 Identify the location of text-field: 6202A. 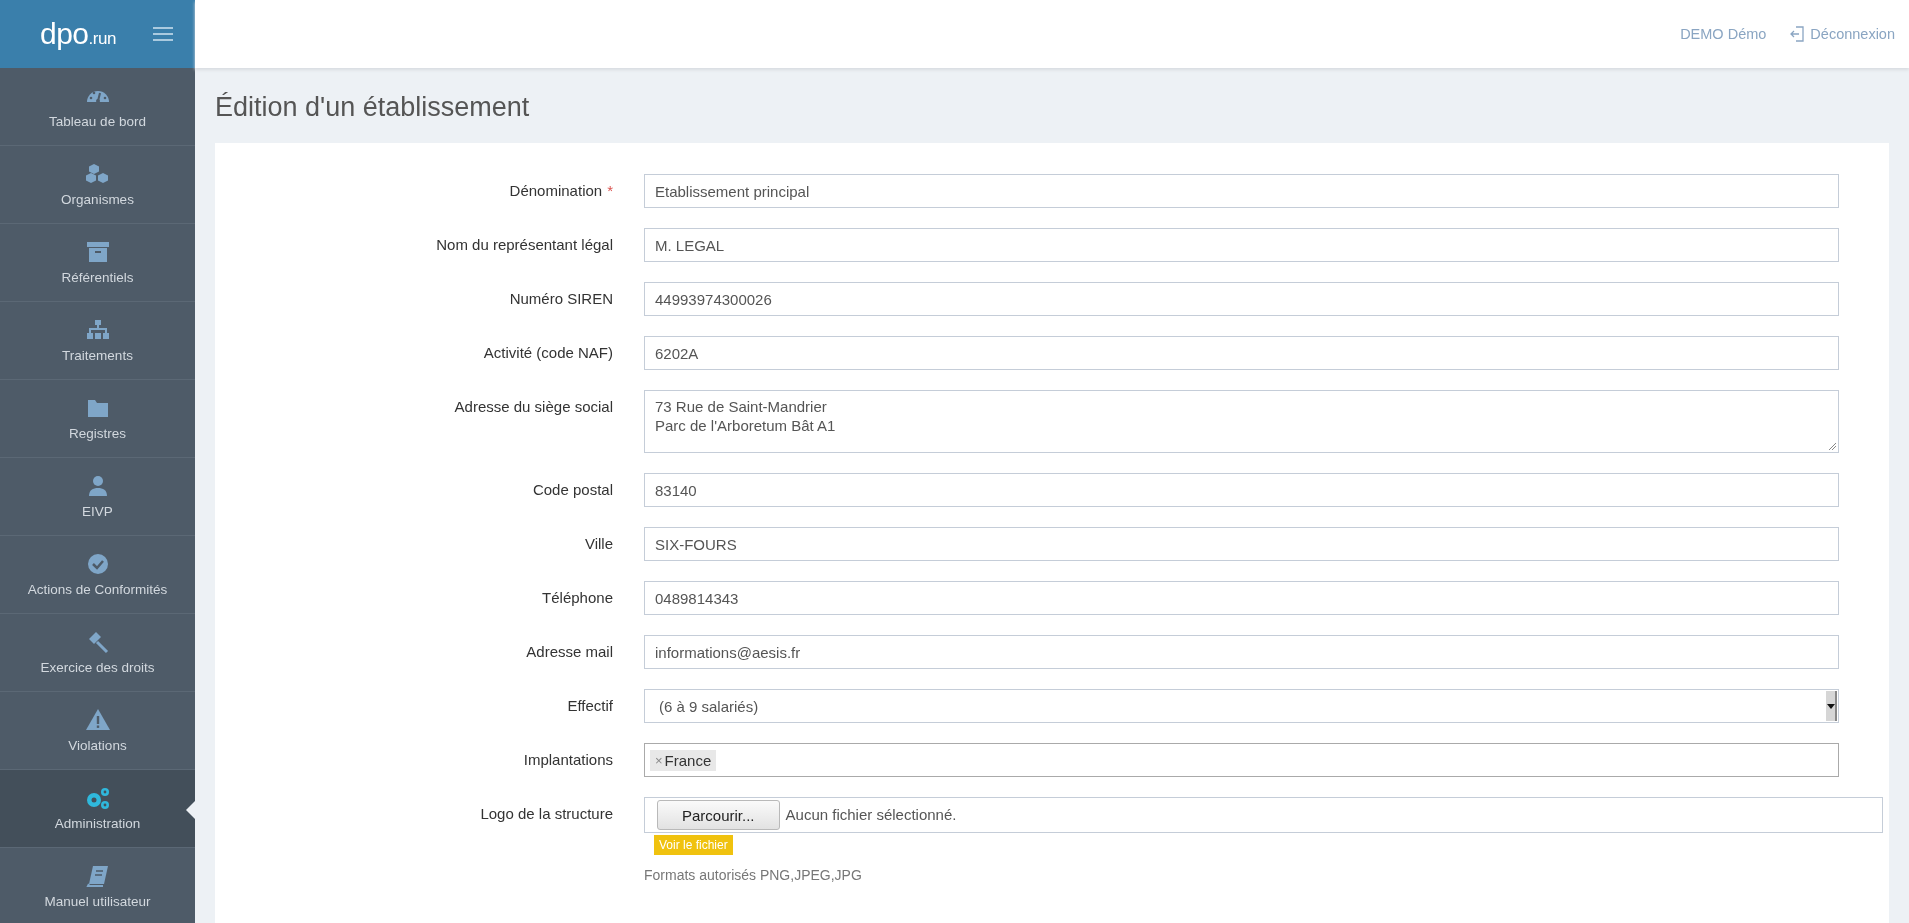
(1241, 353).